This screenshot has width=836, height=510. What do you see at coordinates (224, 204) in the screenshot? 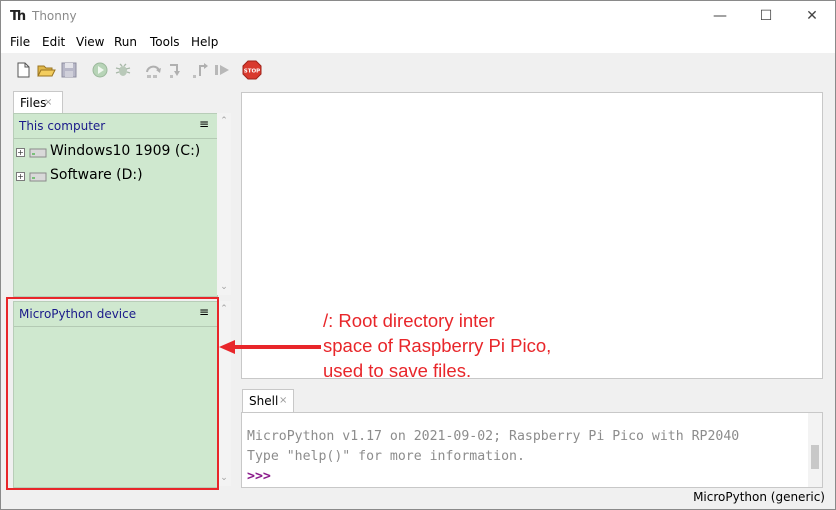
I see `this-computer-scrollbar: ⌃ ⌄` at bounding box center [224, 204].